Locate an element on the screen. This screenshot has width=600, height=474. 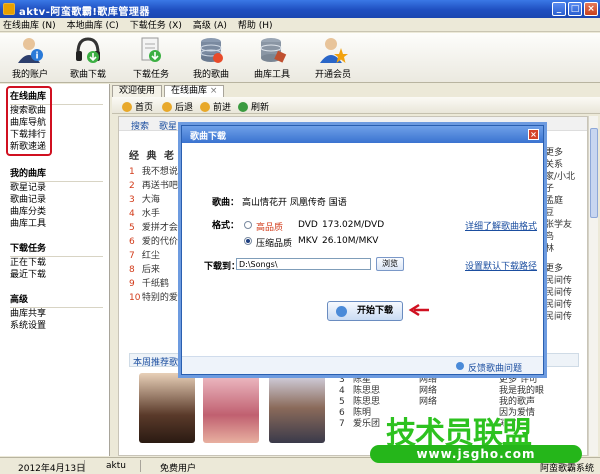
scrollbar-thumb is located at coordinates (594, 173).